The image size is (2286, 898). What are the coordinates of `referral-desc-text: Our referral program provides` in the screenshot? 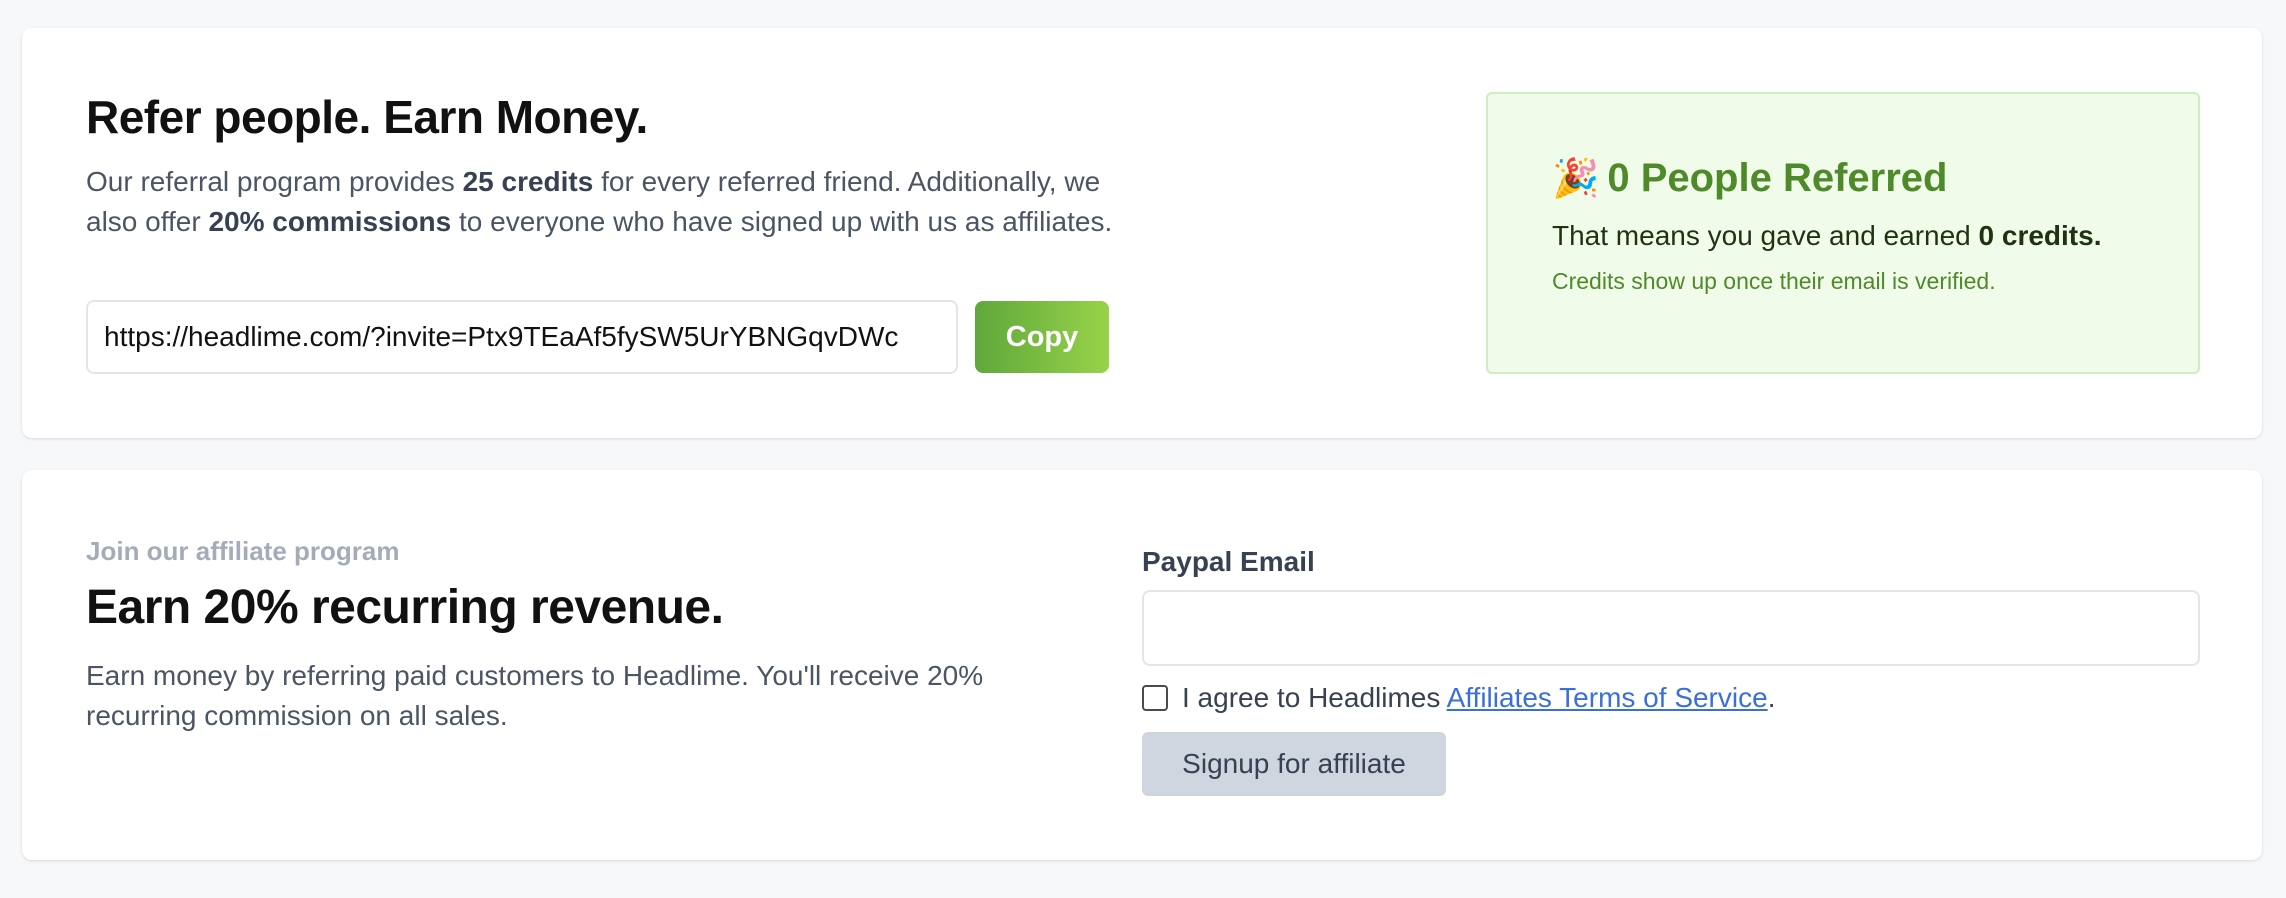 It's located at (274, 181).